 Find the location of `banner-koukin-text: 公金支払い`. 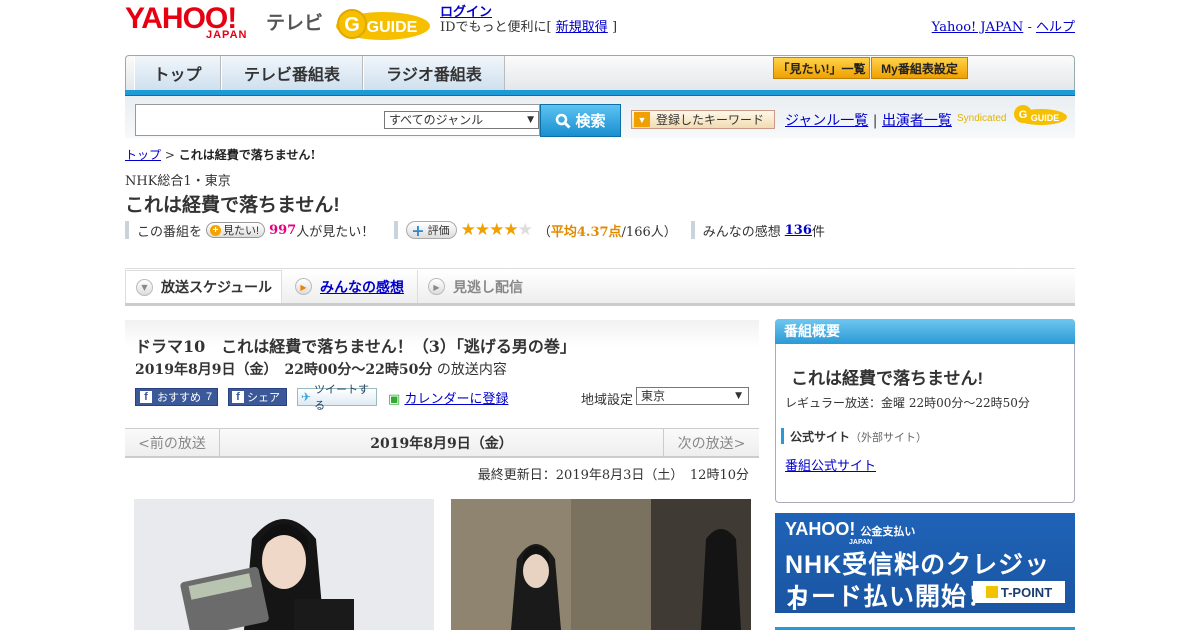

banner-koukin-text: 公金支払い is located at coordinates (888, 532).